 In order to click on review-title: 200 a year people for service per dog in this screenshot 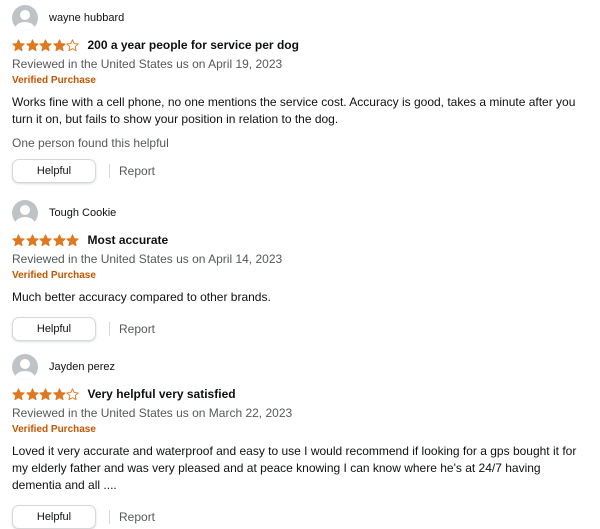, I will do `click(193, 45)`.